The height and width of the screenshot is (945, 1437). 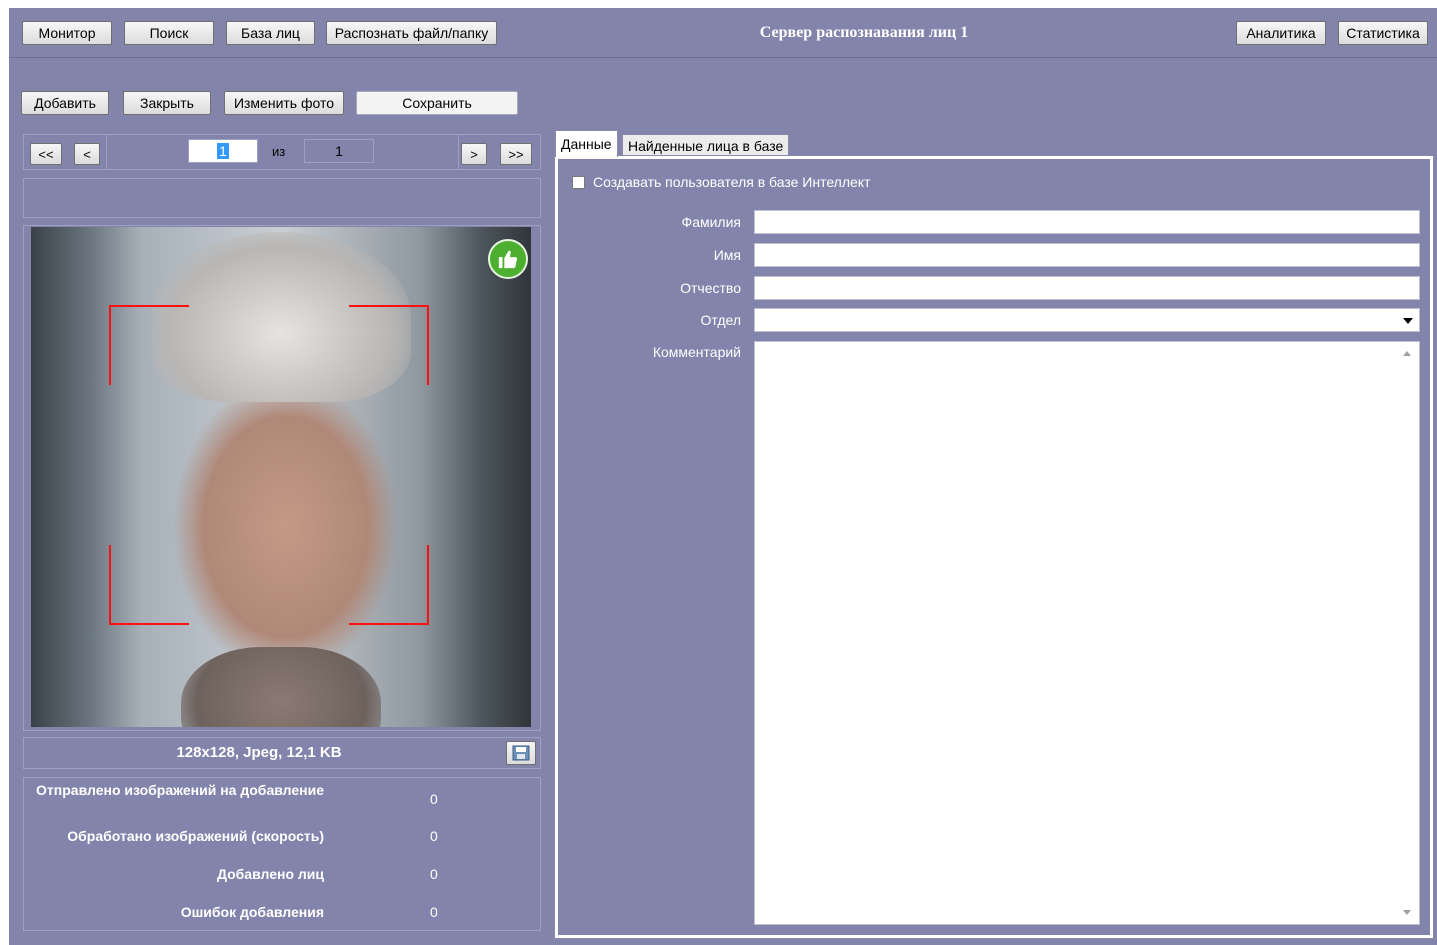 What do you see at coordinates (270, 33) in the screenshot?
I see `face-database-button: База лиц` at bounding box center [270, 33].